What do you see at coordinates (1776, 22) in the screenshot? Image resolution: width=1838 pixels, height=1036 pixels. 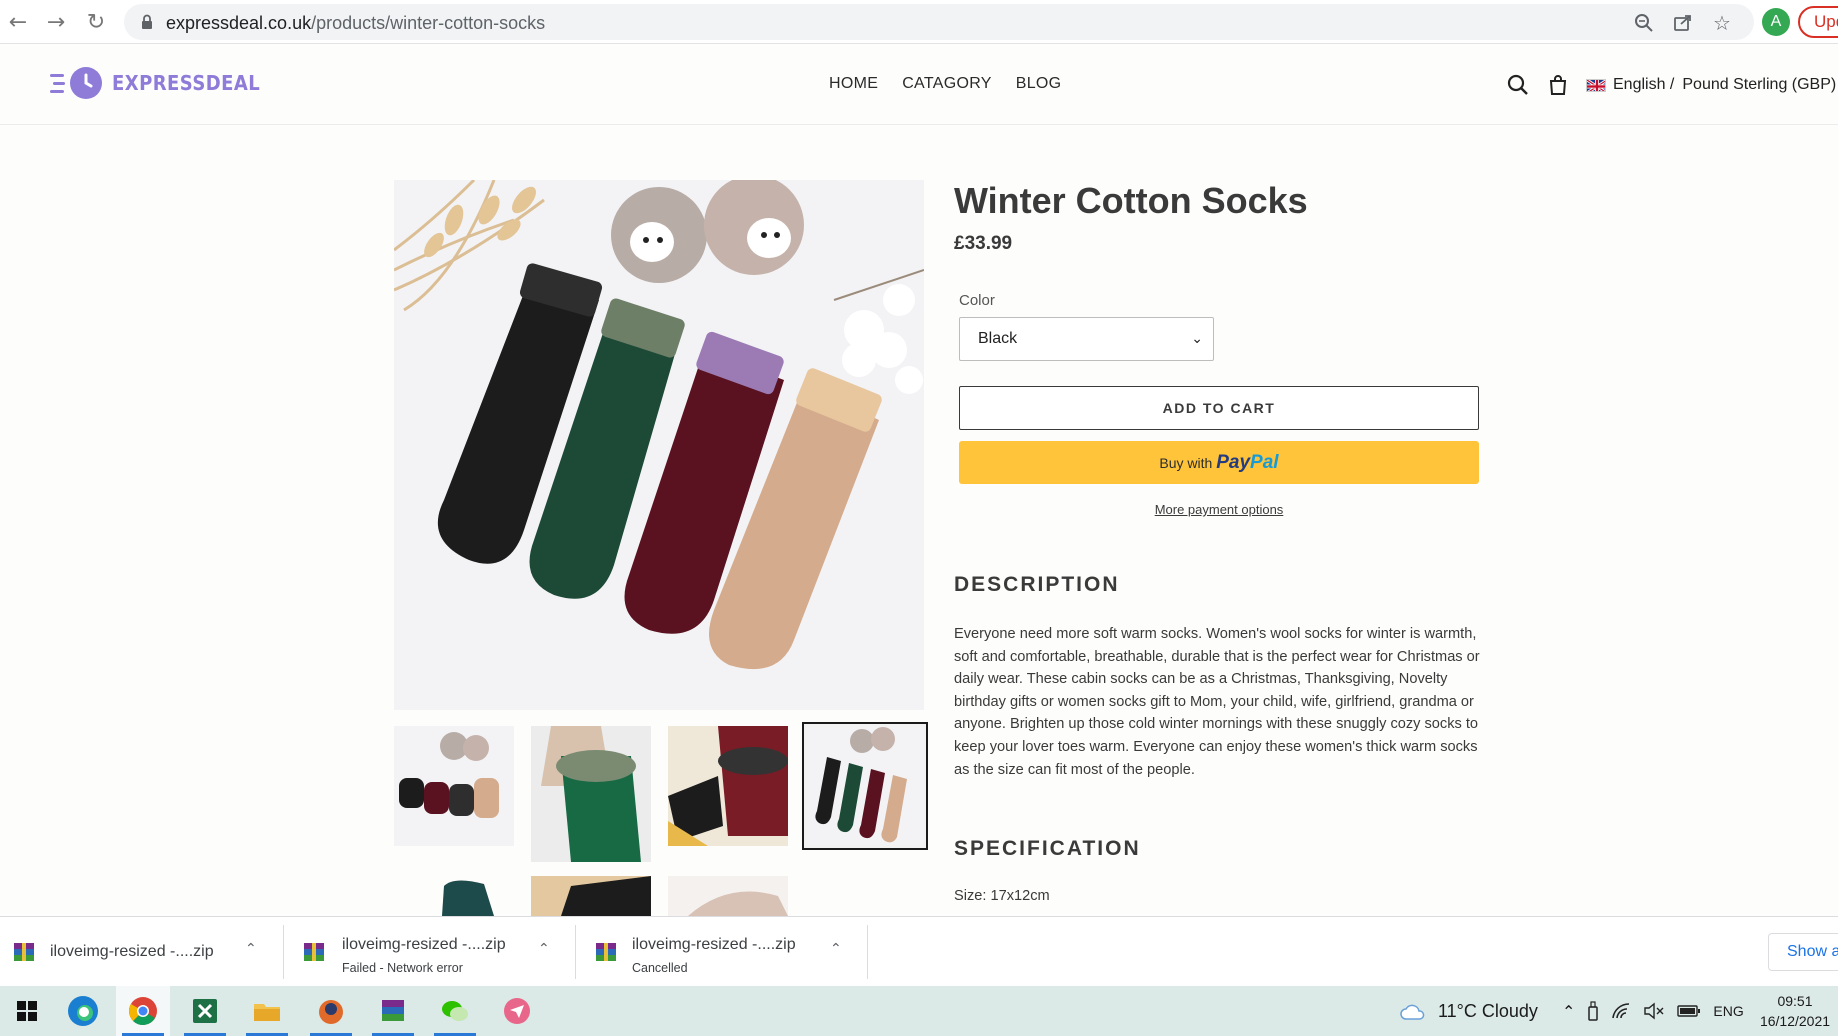 I see `profile-avatar: A` at bounding box center [1776, 22].